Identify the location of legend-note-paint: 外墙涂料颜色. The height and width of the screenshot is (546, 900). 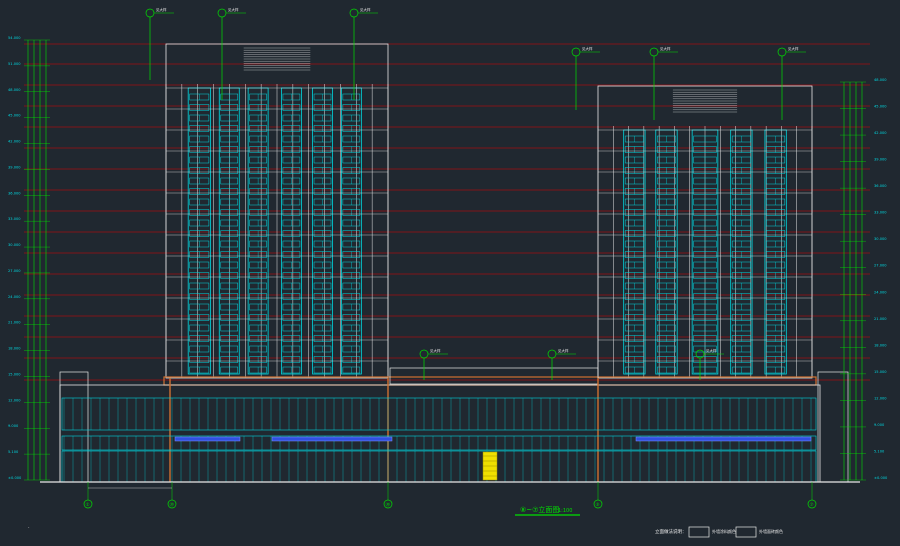
(724, 531).